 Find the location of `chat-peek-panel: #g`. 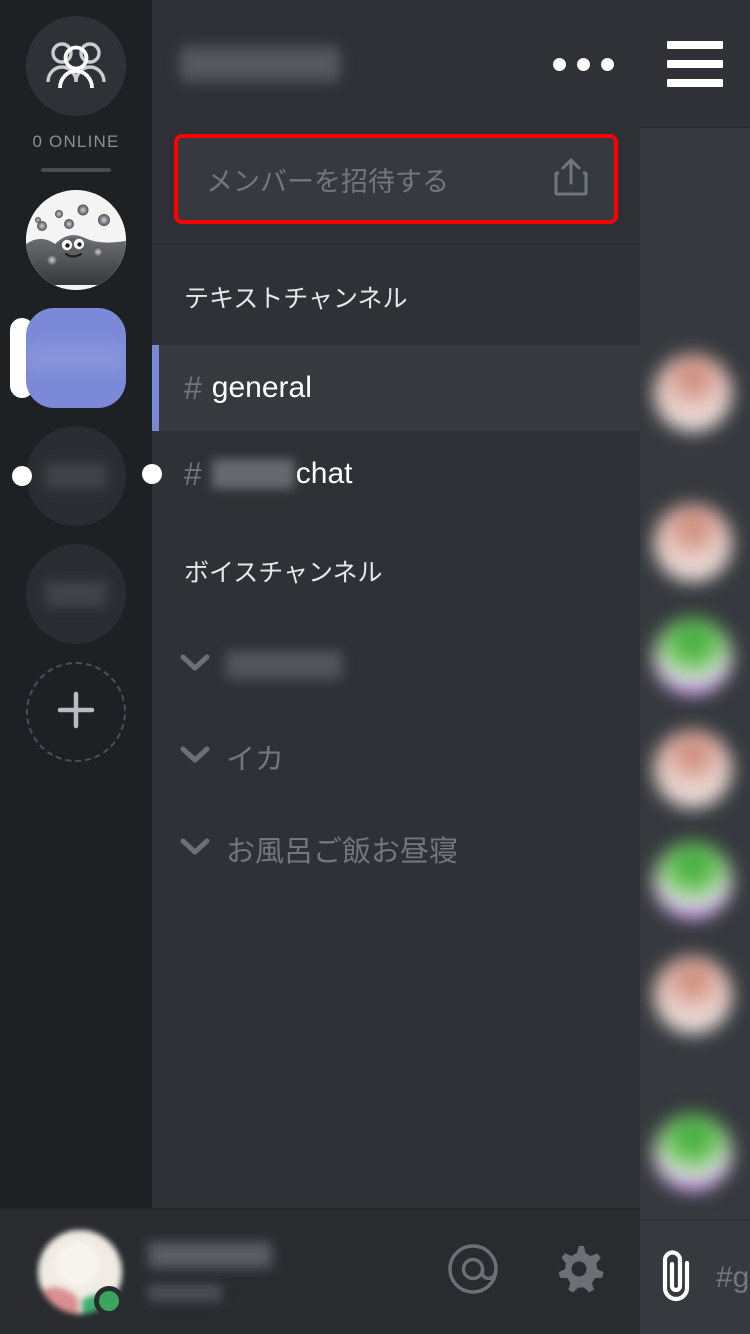

chat-peek-panel: #g is located at coordinates (695, 667).